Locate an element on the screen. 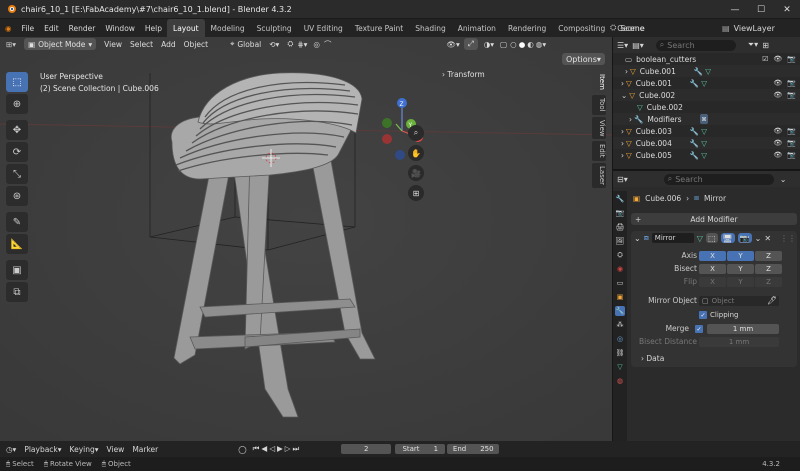  tab-compositing: Compositing is located at coordinates (581, 28).